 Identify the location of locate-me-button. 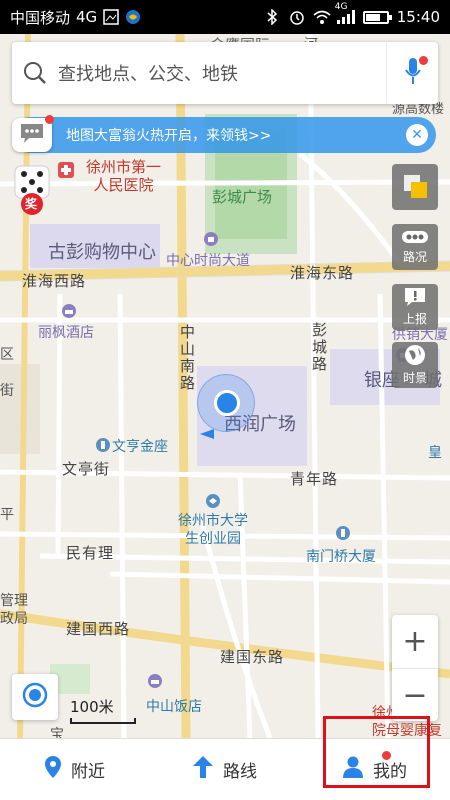
(35, 697).